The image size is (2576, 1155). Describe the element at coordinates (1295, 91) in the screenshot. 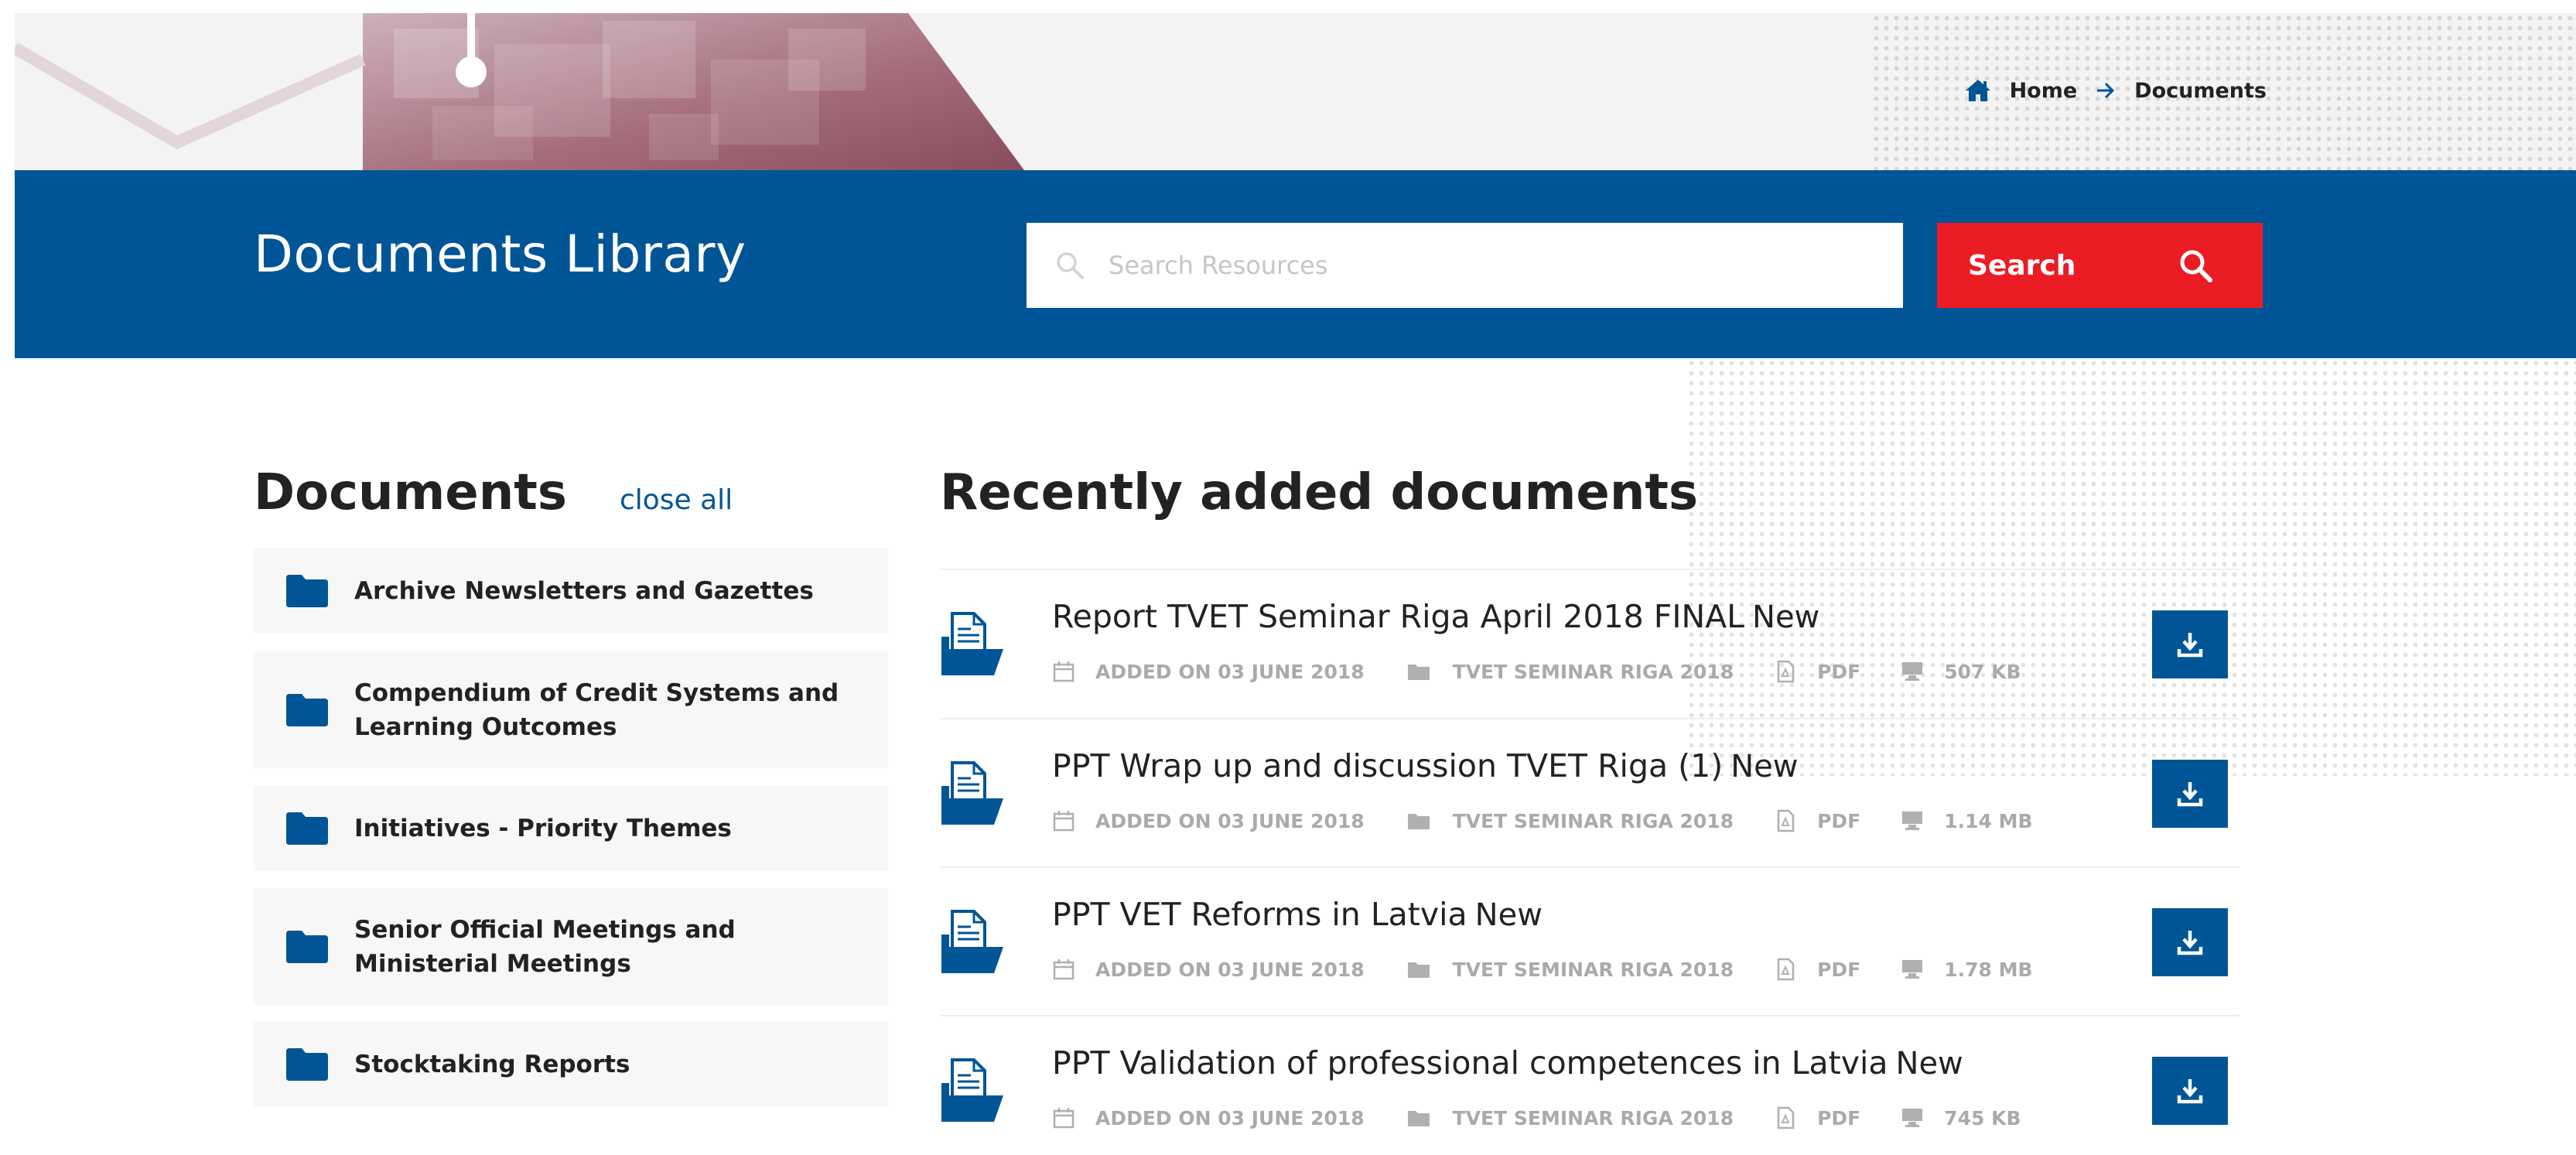

I see `top-banner: Home Documents` at that location.